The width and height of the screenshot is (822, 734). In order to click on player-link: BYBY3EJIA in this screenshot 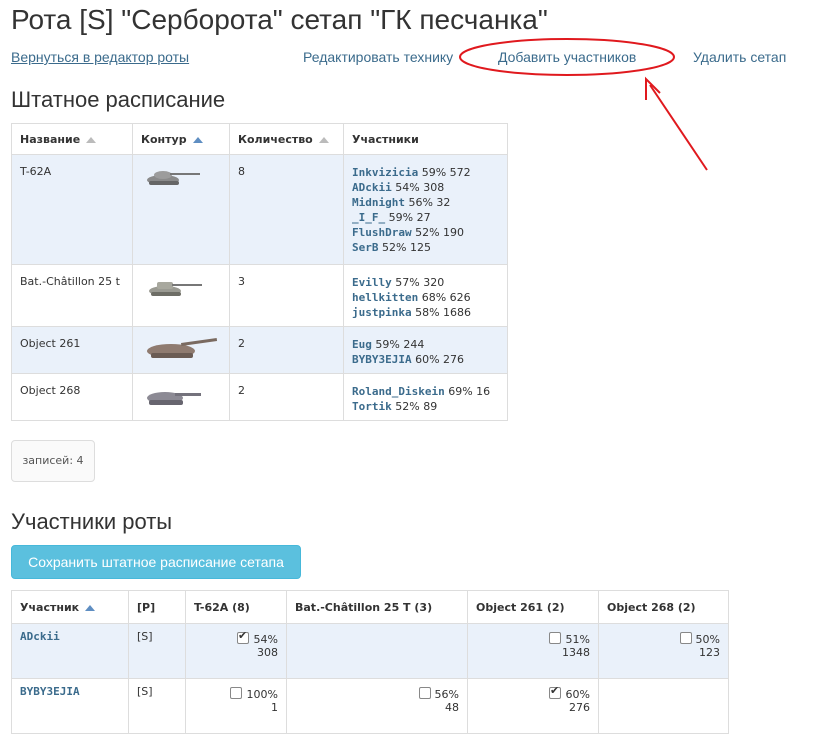, I will do `click(382, 359)`.